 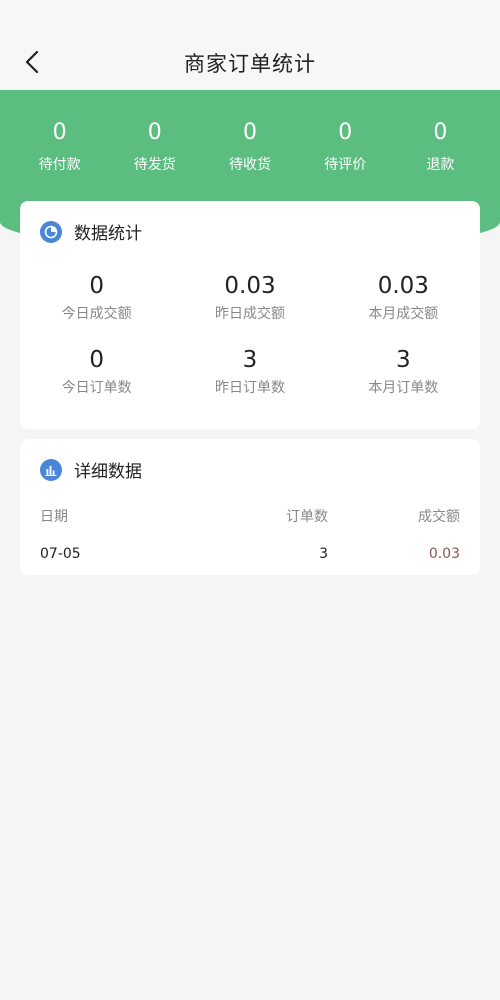 What do you see at coordinates (323, 554) in the screenshot?
I see `row-count: 3` at bounding box center [323, 554].